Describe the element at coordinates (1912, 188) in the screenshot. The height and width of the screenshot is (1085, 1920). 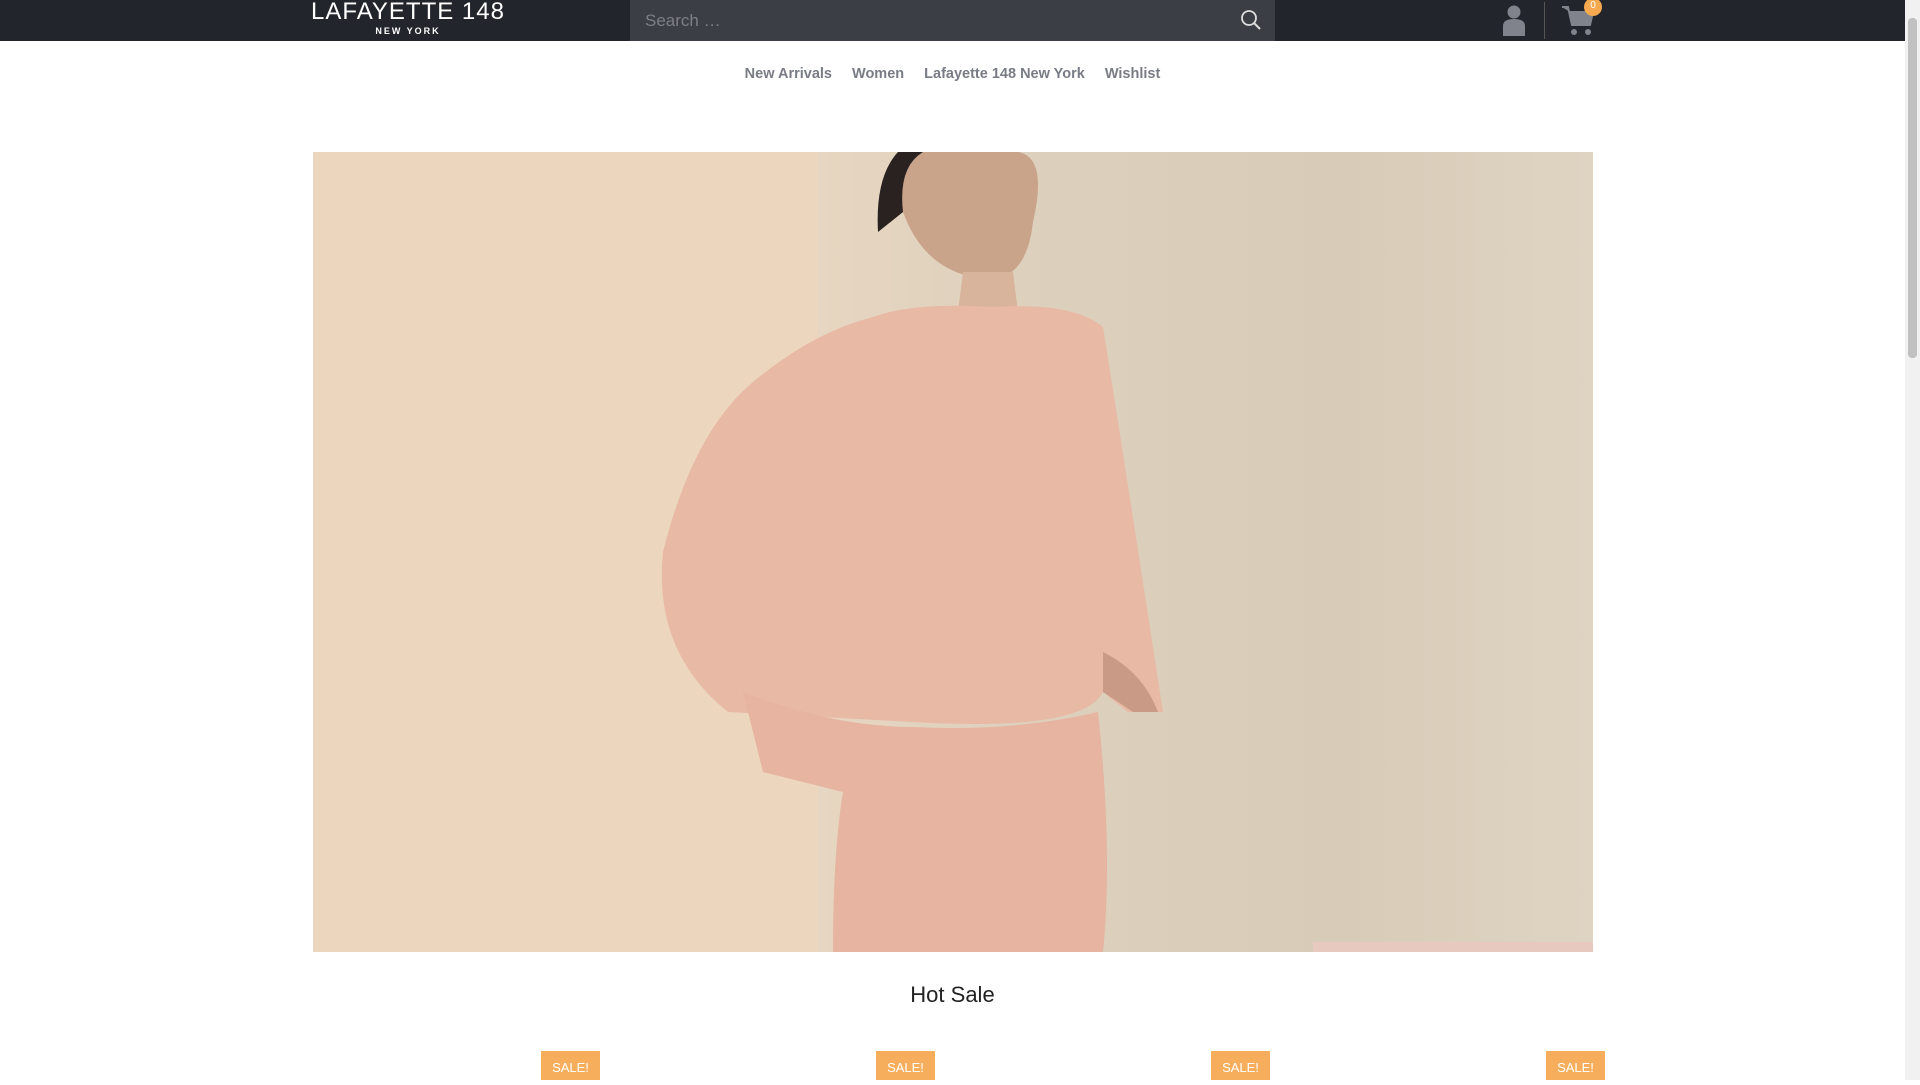
I see `scrollbar-thumb` at that location.